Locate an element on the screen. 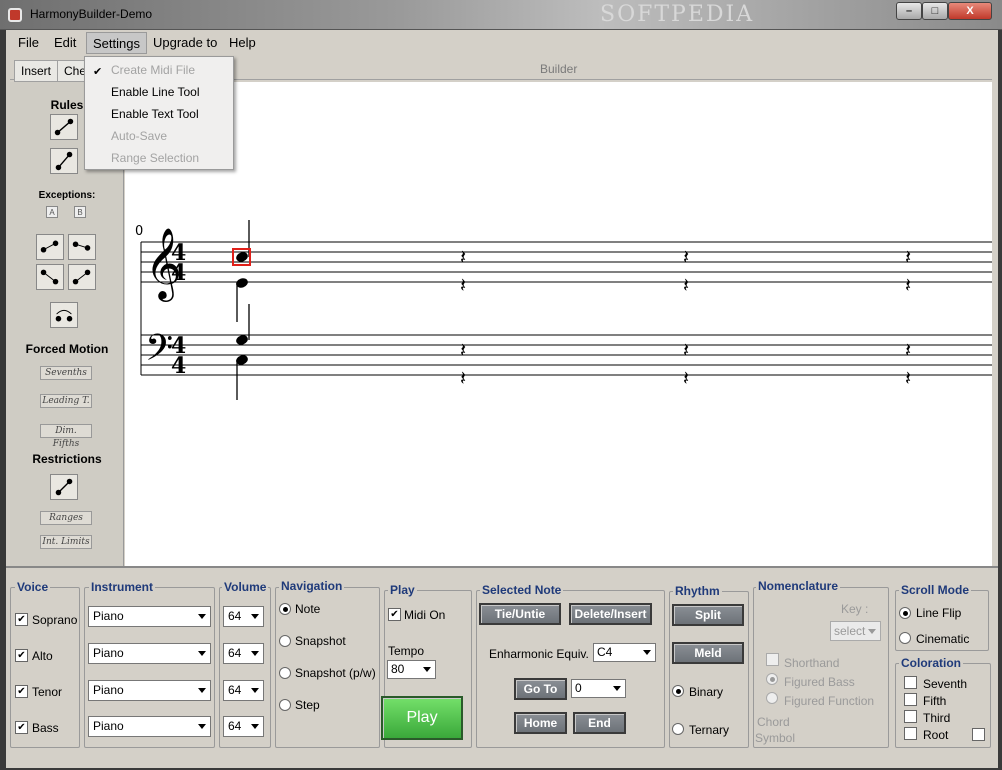 This screenshot has width=1002, height=770. fifth-checkbox is located at coordinates (910, 699).